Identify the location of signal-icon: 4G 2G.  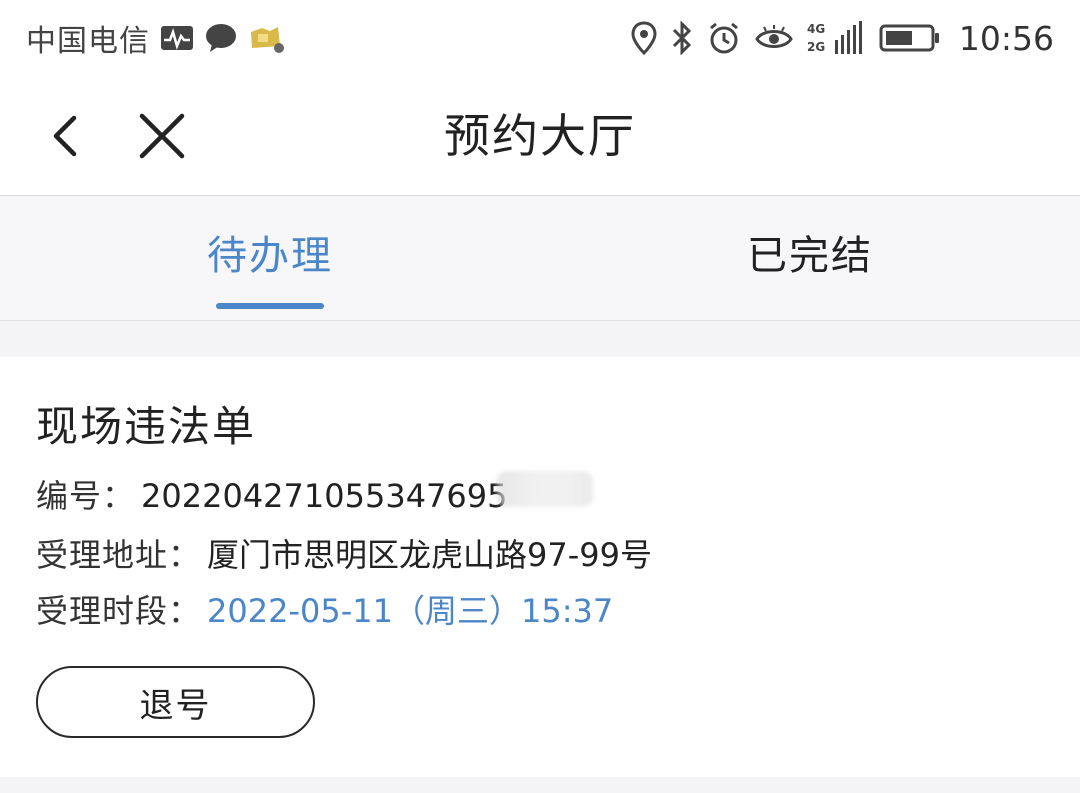
(836, 38).